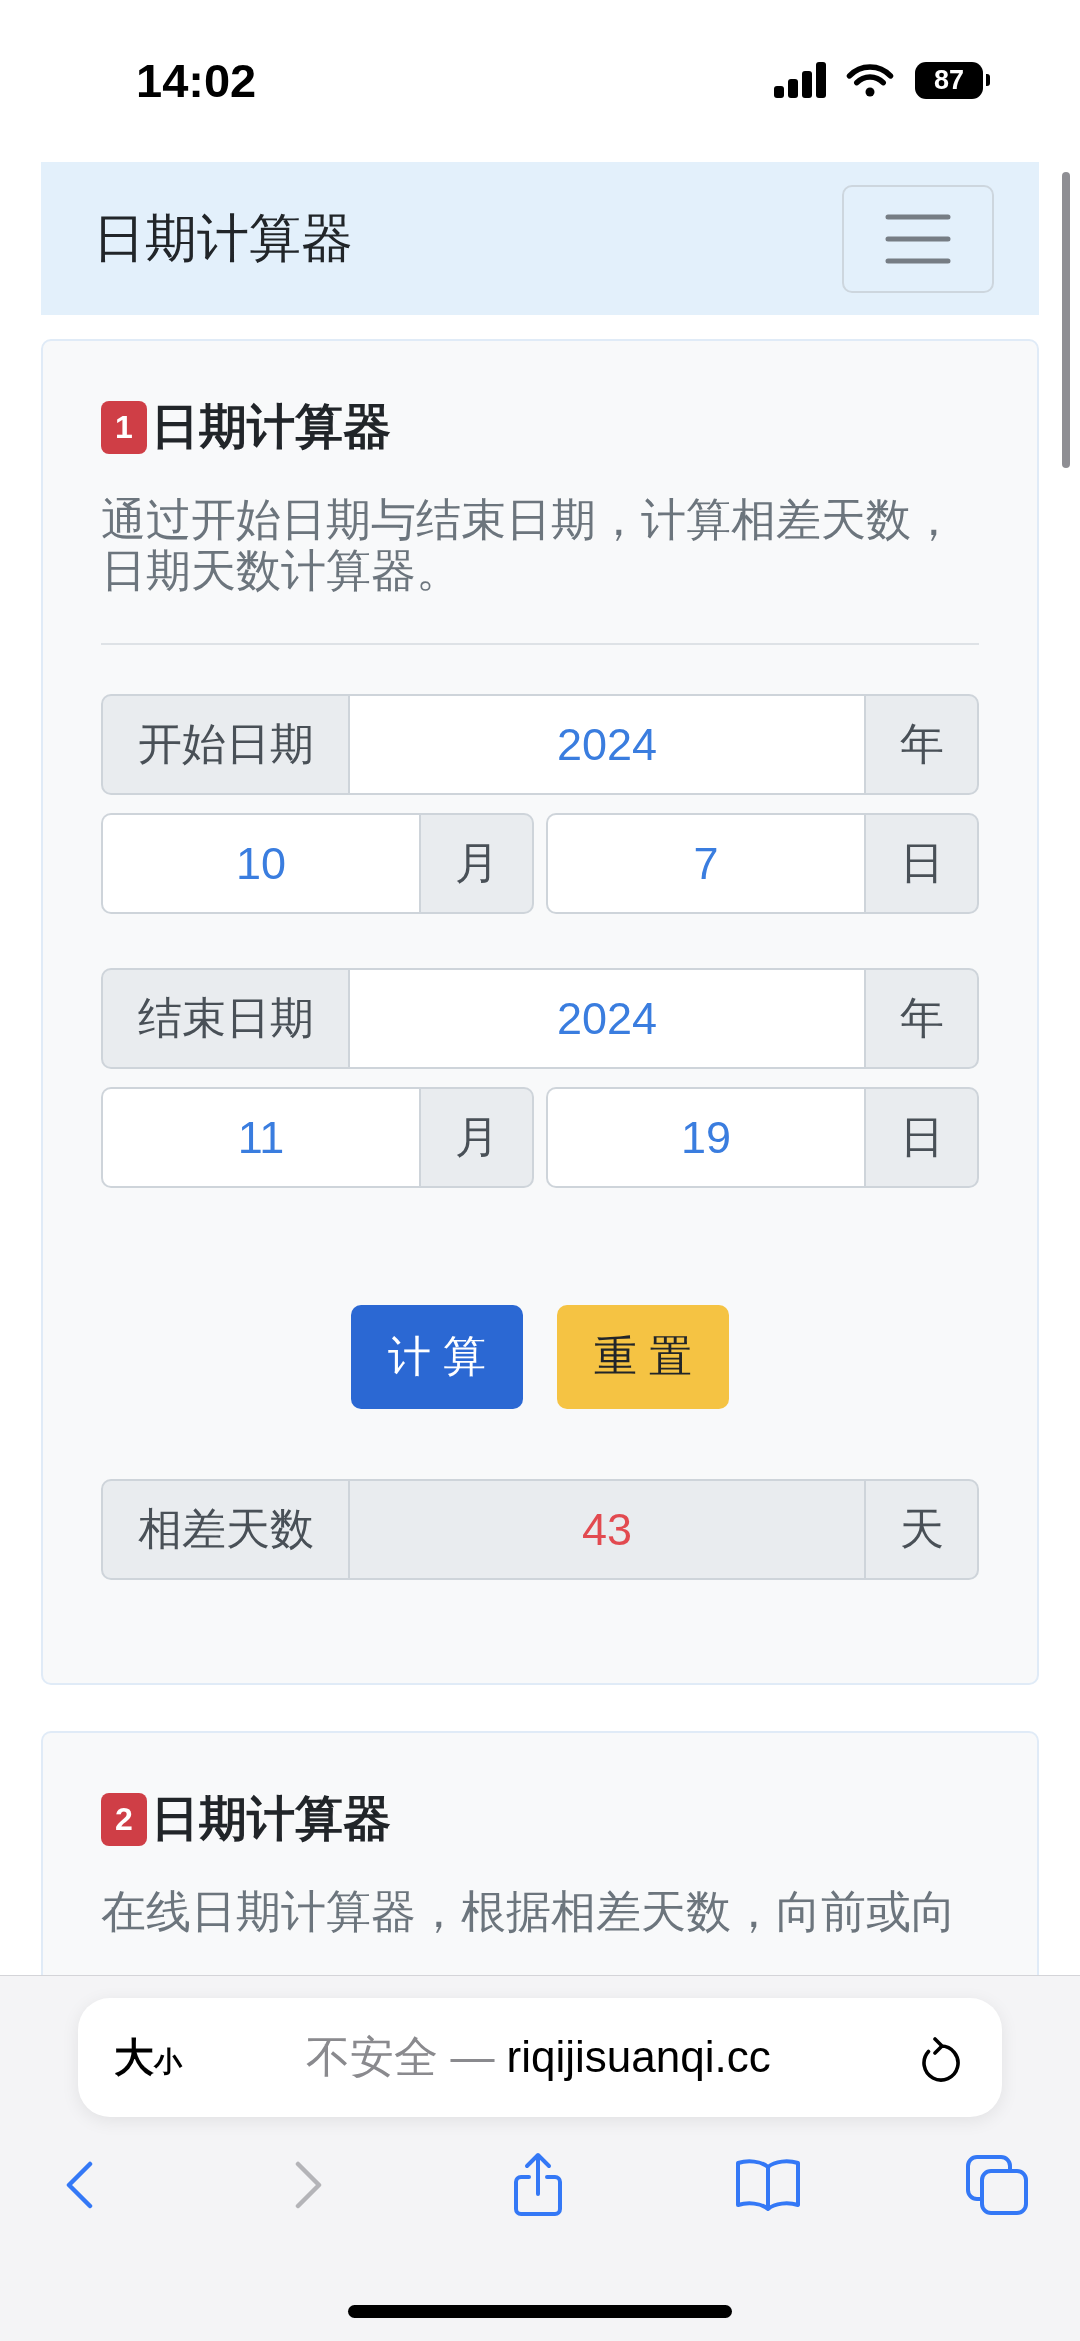  I want to click on url-text: riqijisuanqi.cc, so click(638, 2057).